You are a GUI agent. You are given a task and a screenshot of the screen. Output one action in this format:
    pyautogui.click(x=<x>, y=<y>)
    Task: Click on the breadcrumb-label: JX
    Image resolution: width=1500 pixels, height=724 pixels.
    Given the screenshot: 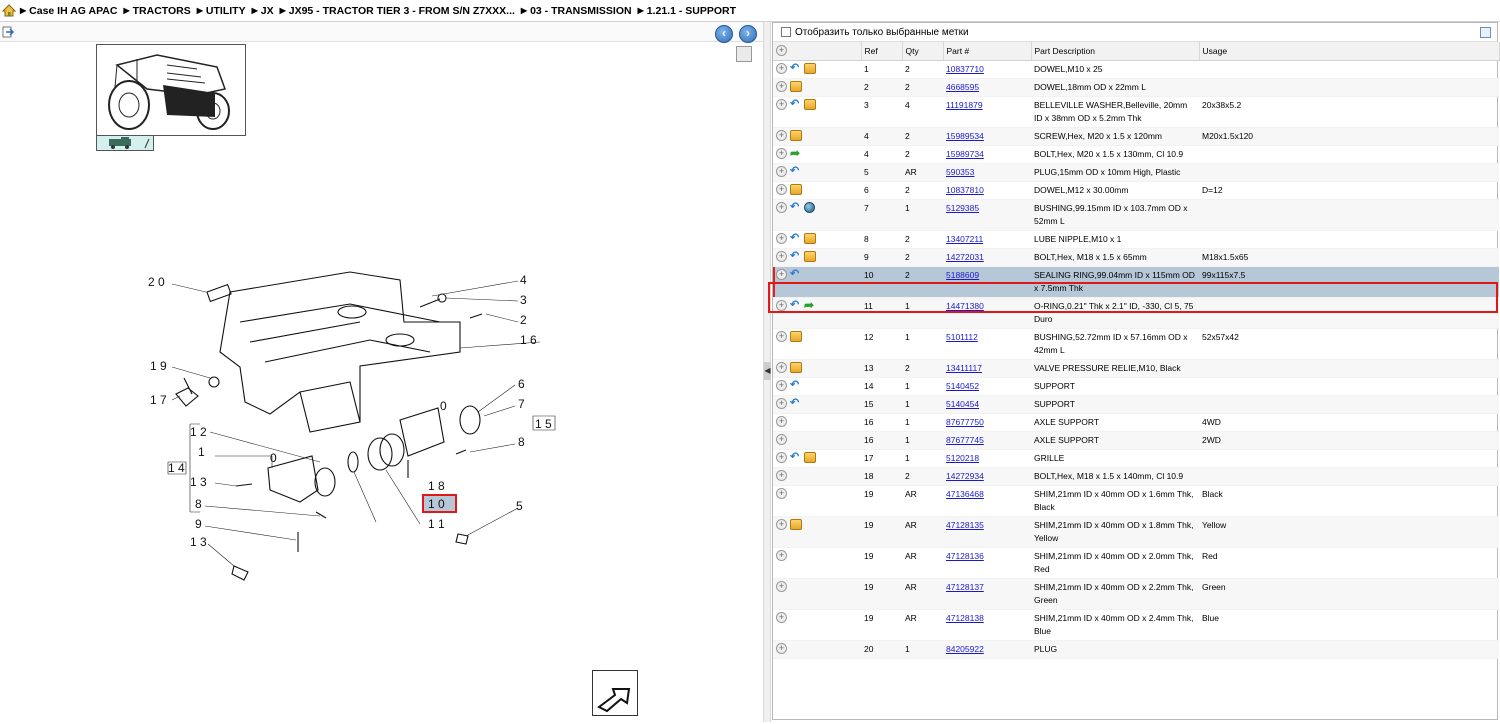 What is the action you would take?
    pyautogui.click(x=267, y=11)
    